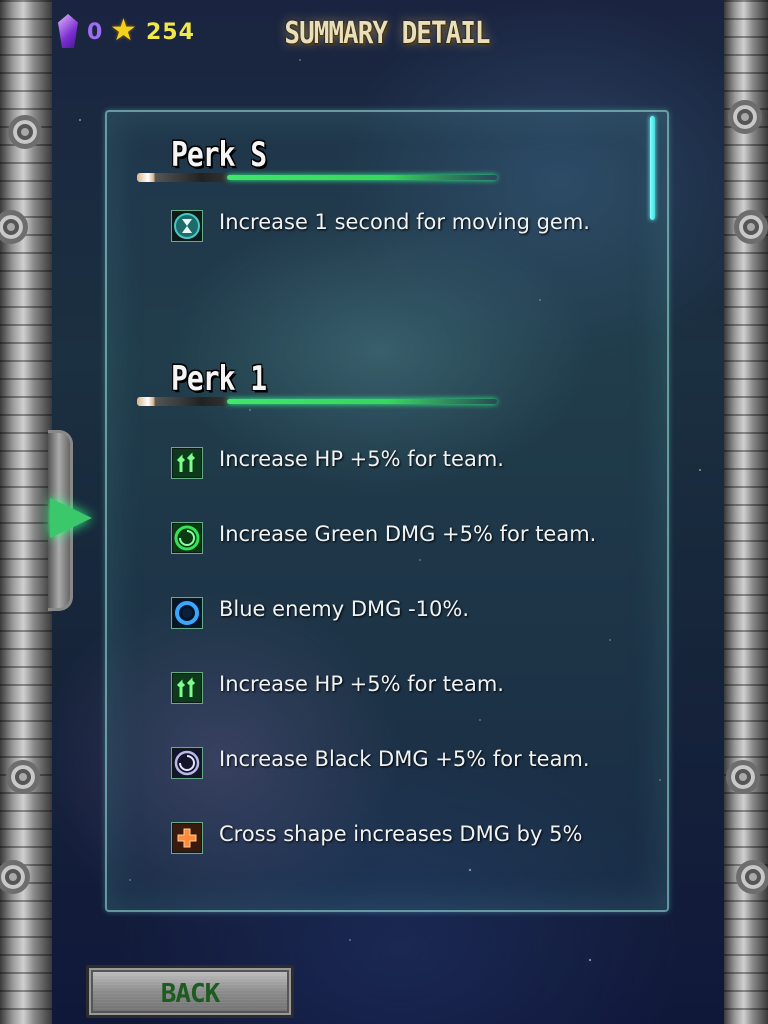  Describe the element at coordinates (170, 32) in the screenshot. I see `star-count: 254` at that location.